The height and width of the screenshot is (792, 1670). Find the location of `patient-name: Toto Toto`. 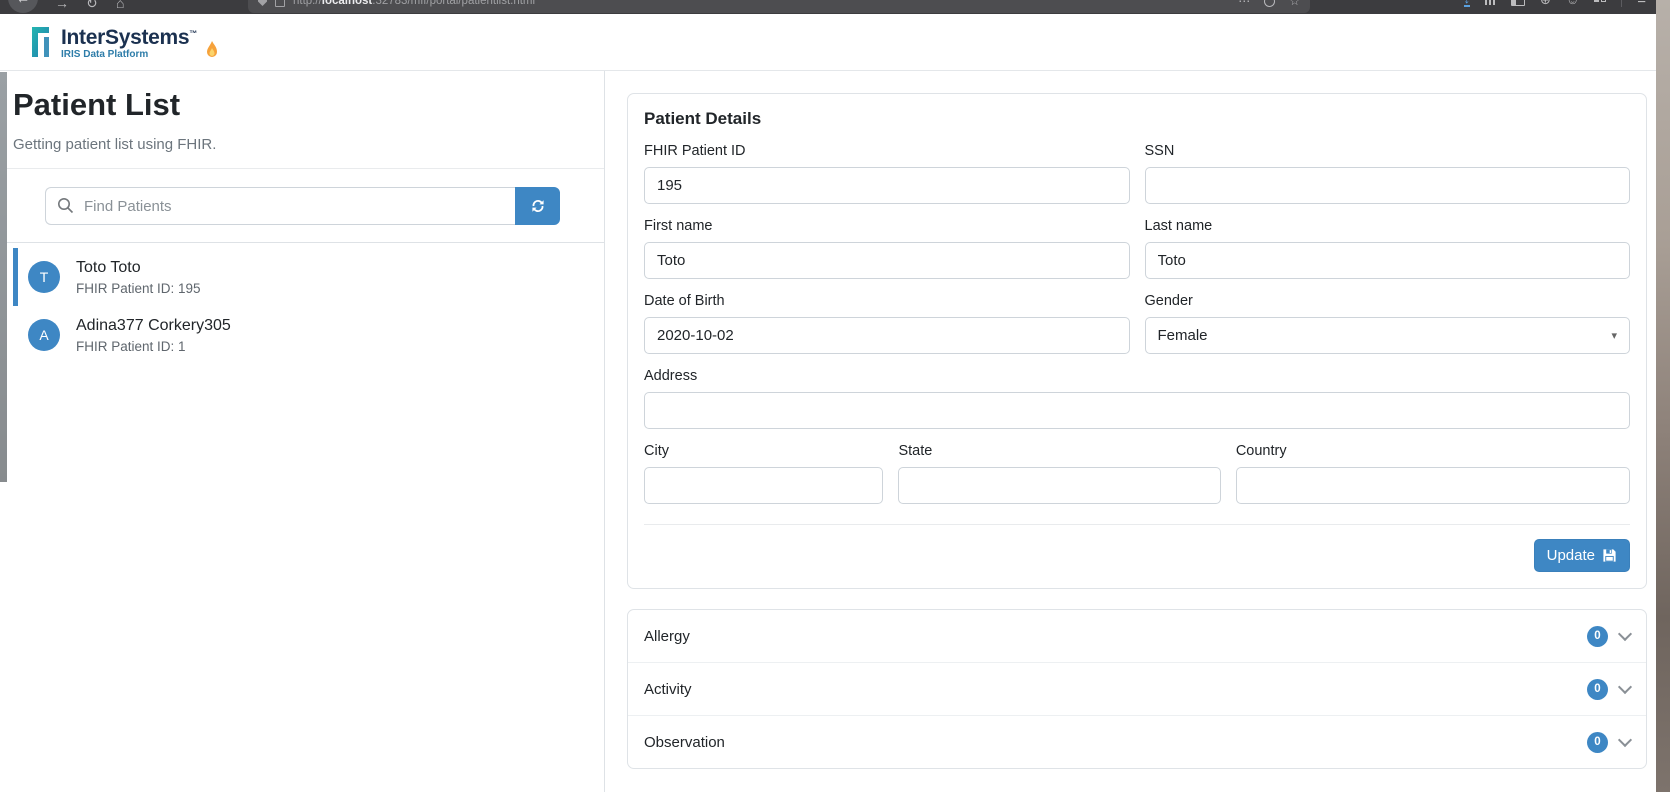

patient-name: Toto Toto is located at coordinates (108, 267).